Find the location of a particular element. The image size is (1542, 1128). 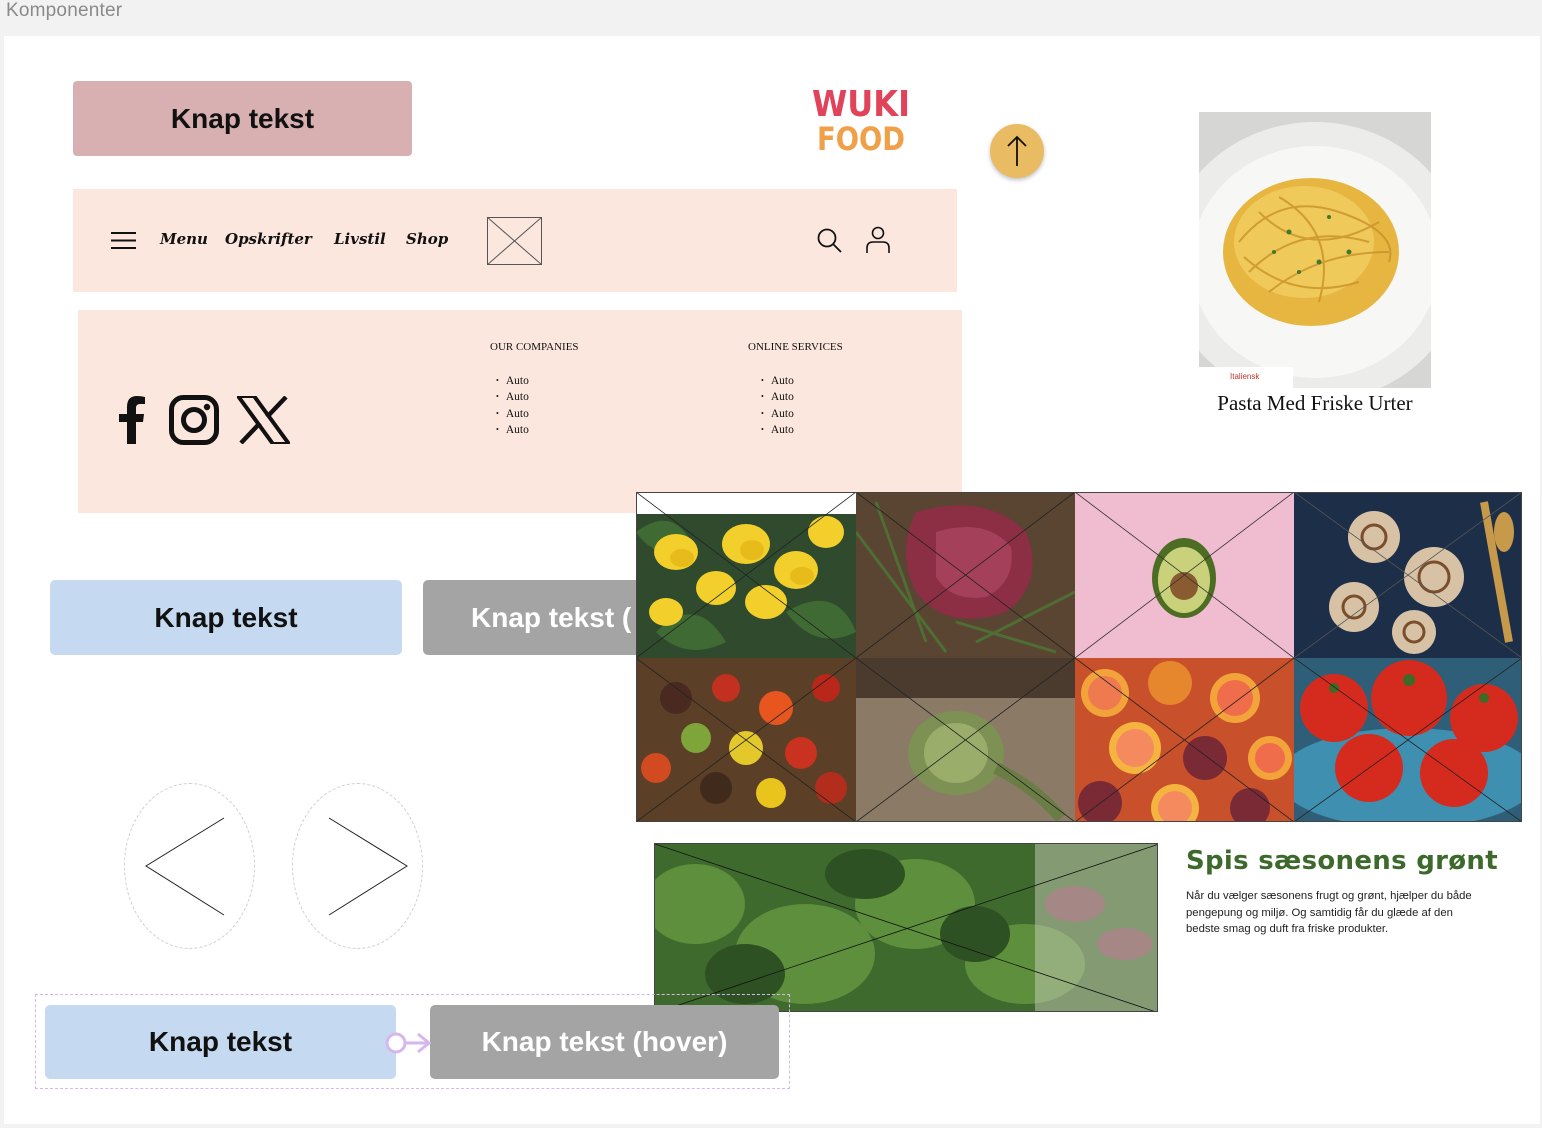

recipe-tag: Italiensk is located at coordinates (1245, 376).